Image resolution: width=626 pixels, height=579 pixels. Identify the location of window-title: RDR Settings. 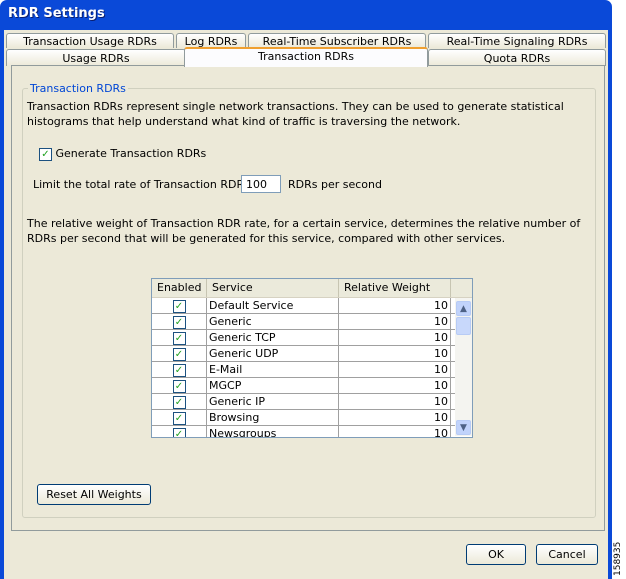
(56, 13).